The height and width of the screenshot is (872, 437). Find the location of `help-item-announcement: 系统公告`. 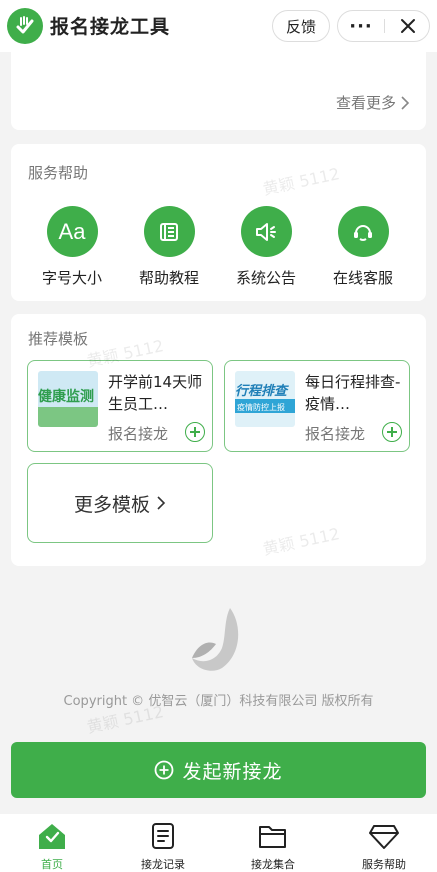

help-item-announcement: 系统公告 is located at coordinates (266, 247).